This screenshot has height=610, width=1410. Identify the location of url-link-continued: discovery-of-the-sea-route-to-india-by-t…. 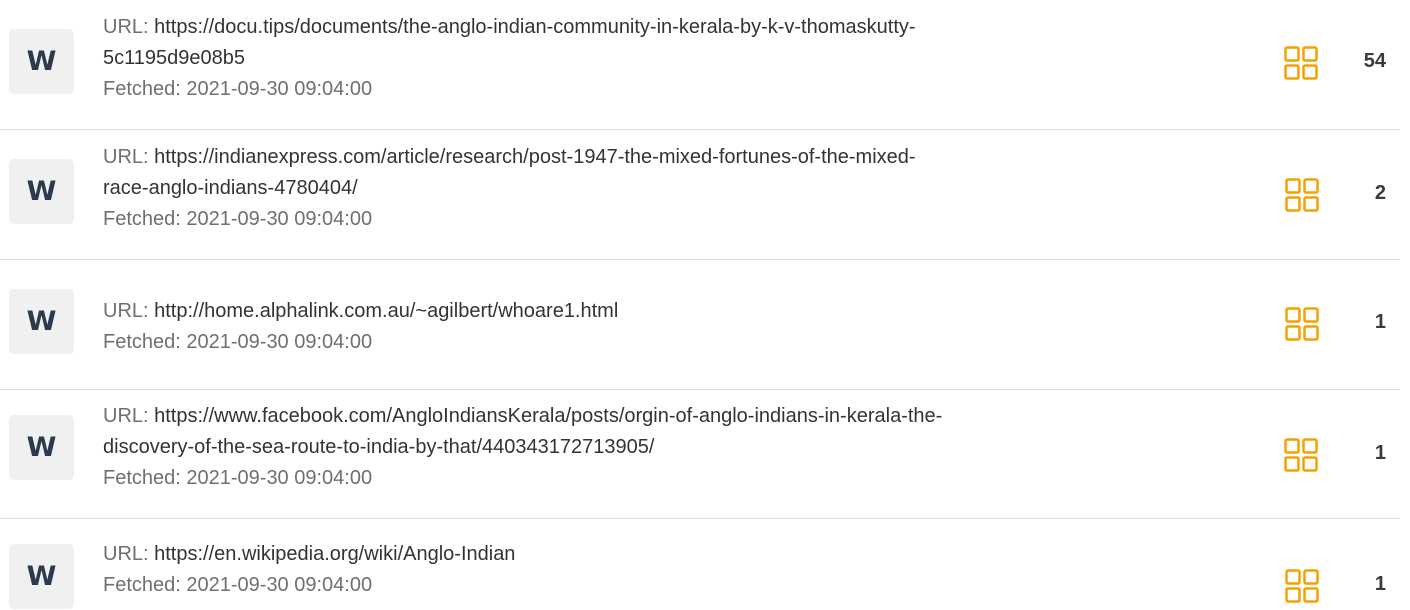
(678, 447).